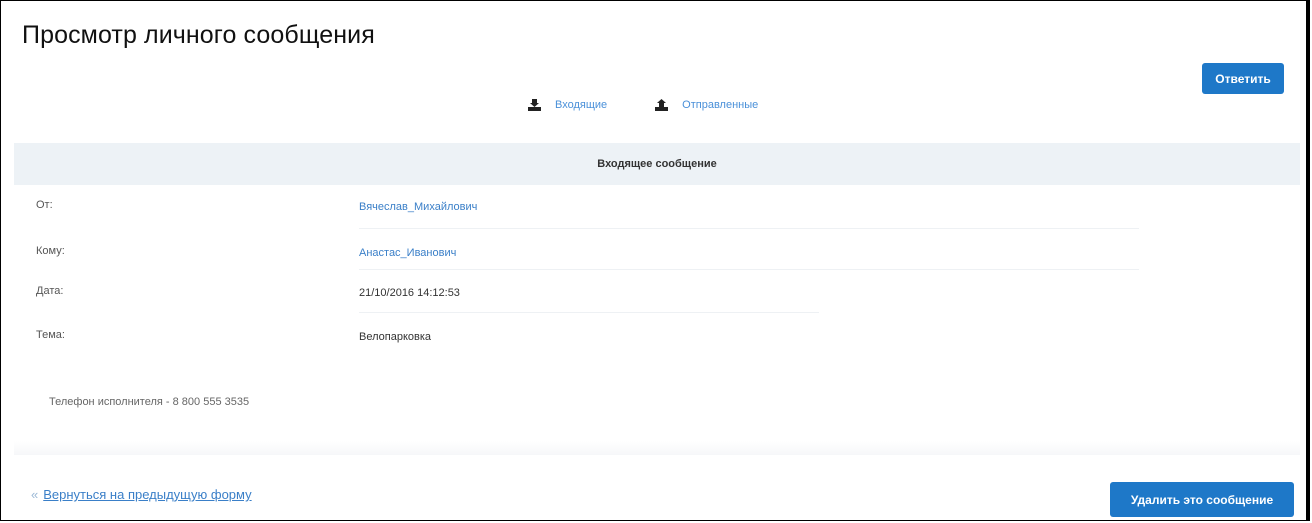 The width and height of the screenshot is (1312, 523). Describe the element at coordinates (409, 293) in the screenshot. I see `date-value: 21/10/2016 14:12:53` at that location.